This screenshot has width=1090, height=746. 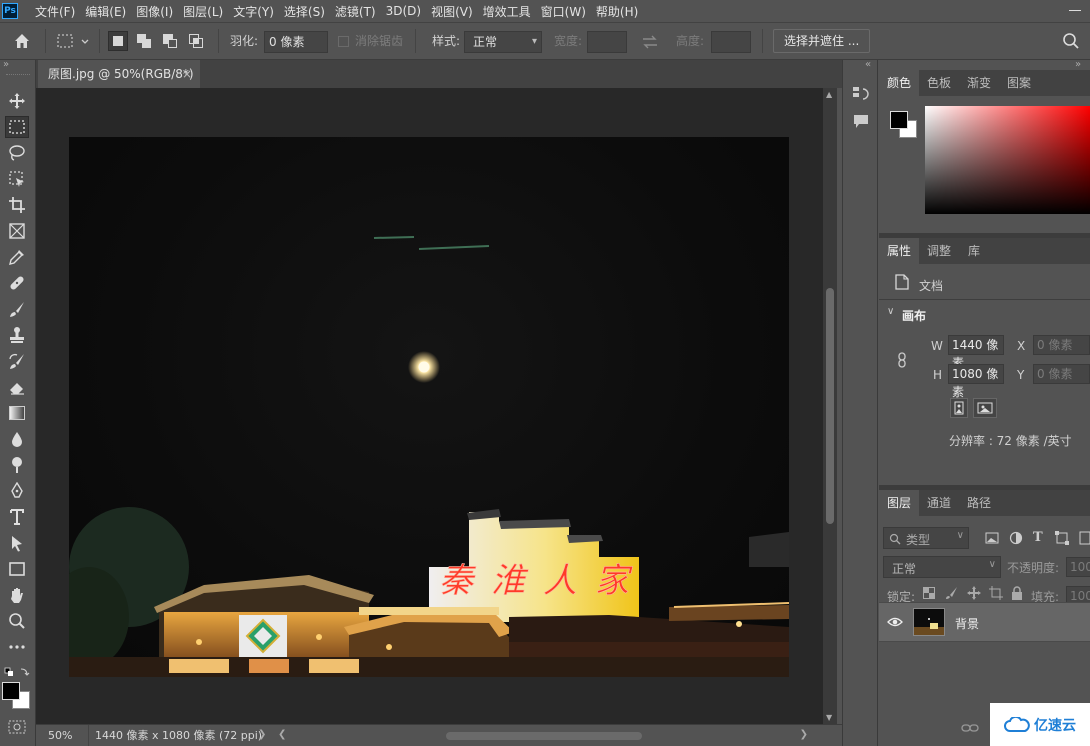 What do you see at coordinates (1061, 374) in the screenshot?
I see `canvas-y-input: 0 像素` at bounding box center [1061, 374].